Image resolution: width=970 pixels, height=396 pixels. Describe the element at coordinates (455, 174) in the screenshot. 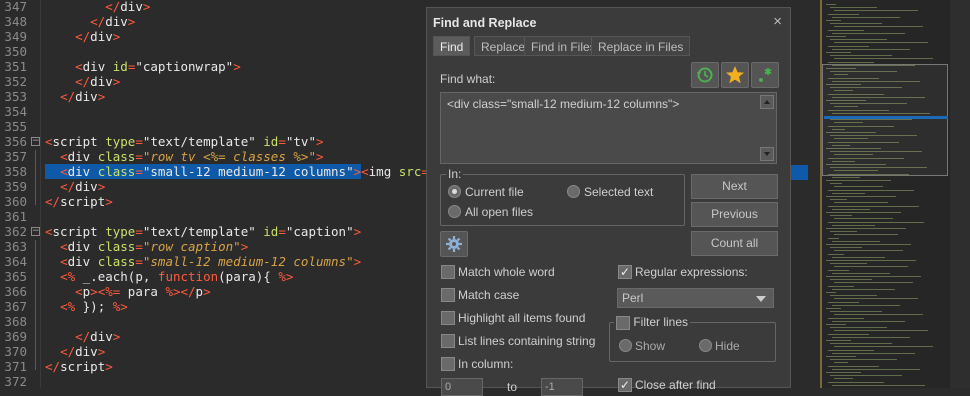

I see `scope-label: In:` at that location.